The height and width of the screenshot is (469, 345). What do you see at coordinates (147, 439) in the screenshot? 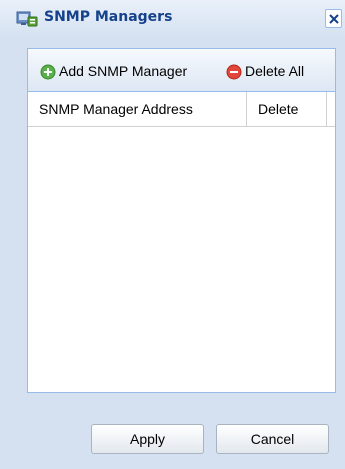
I see `apply-button: Apply` at bounding box center [147, 439].